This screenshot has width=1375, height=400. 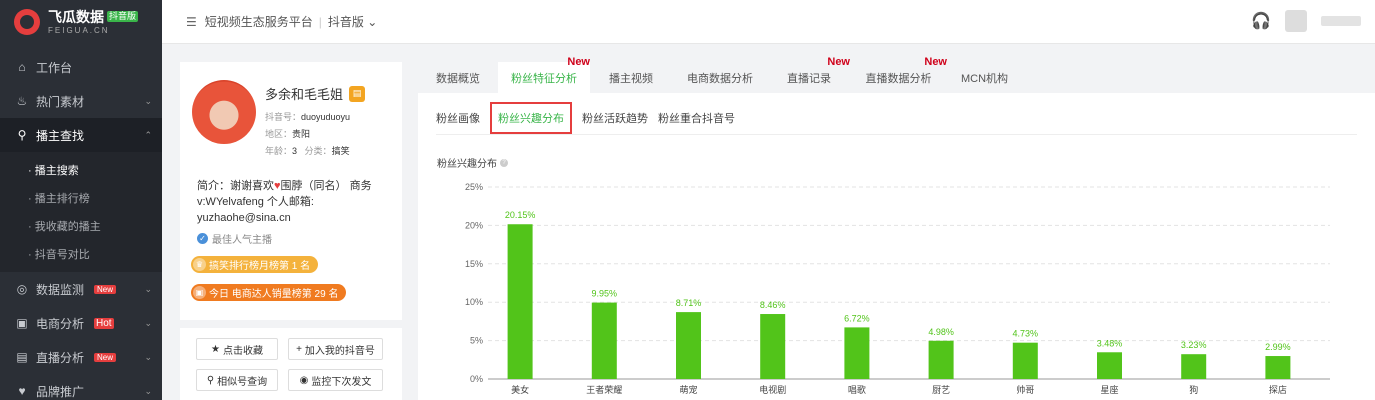 I want to click on x-tick-label: 厨艺, so click(x=941, y=390).